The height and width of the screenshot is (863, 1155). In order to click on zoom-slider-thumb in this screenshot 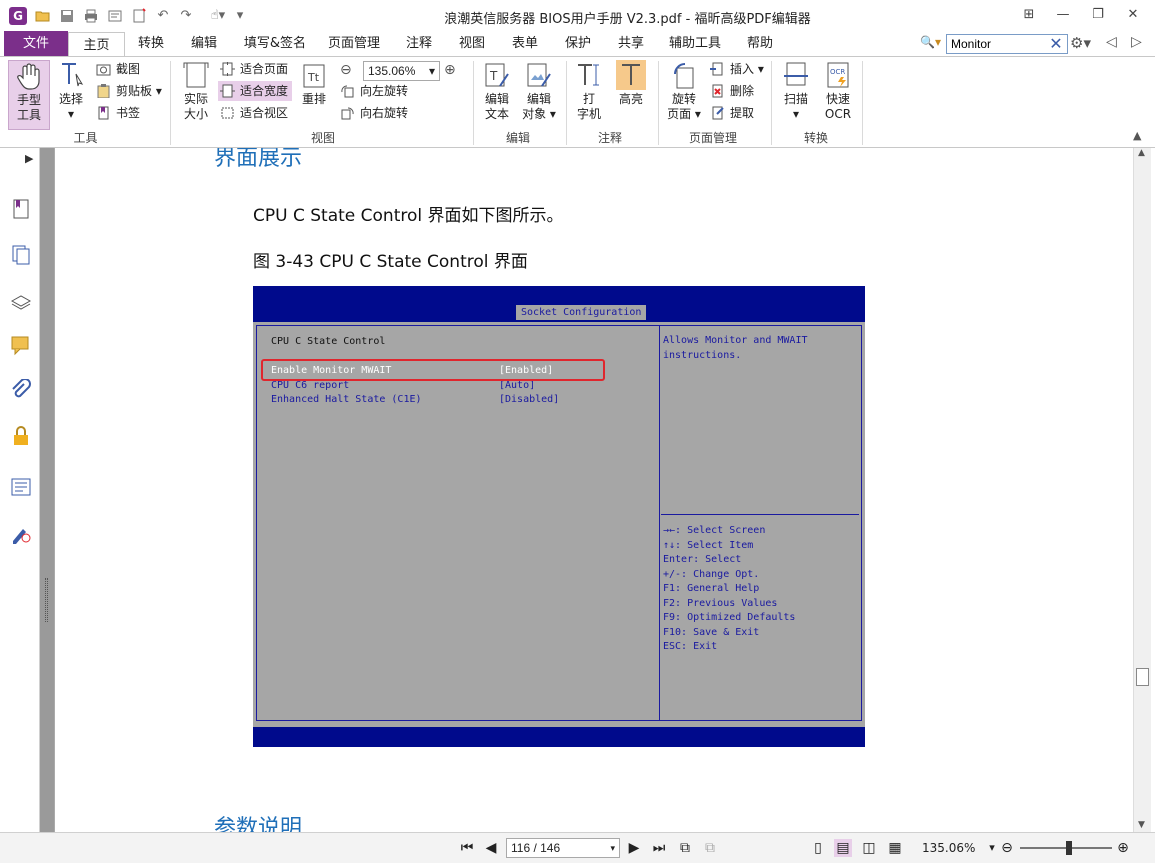, I will do `click(1069, 848)`.